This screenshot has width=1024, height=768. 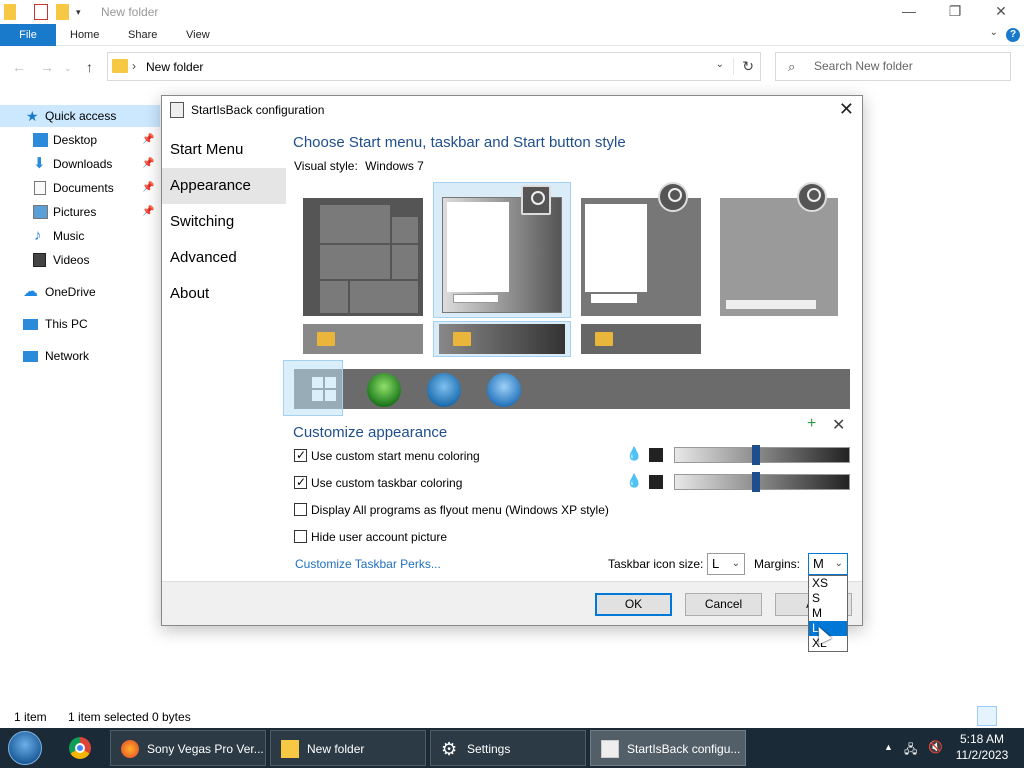 What do you see at coordinates (987, 716) in the screenshot?
I see `details-view-icon` at bounding box center [987, 716].